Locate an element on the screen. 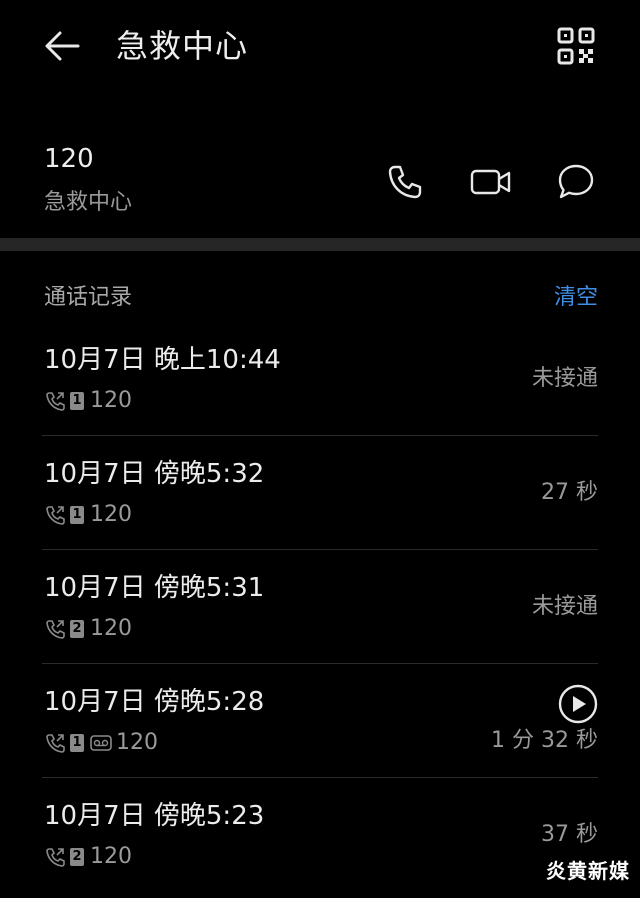 The width and height of the screenshot is (640, 898). message-button is located at coordinates (576, 182).